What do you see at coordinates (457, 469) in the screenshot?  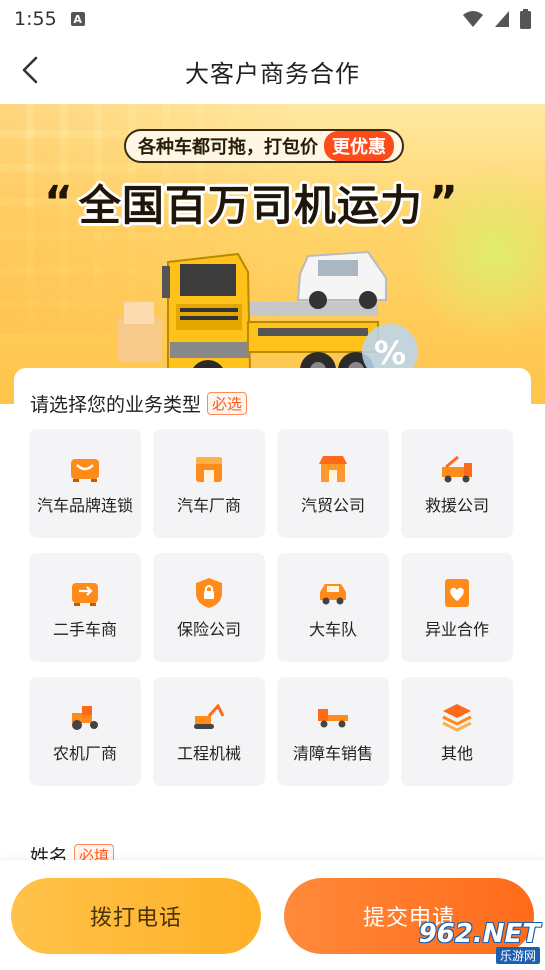 I see `rescue-truck-icon` at bounding box center [457, 469].